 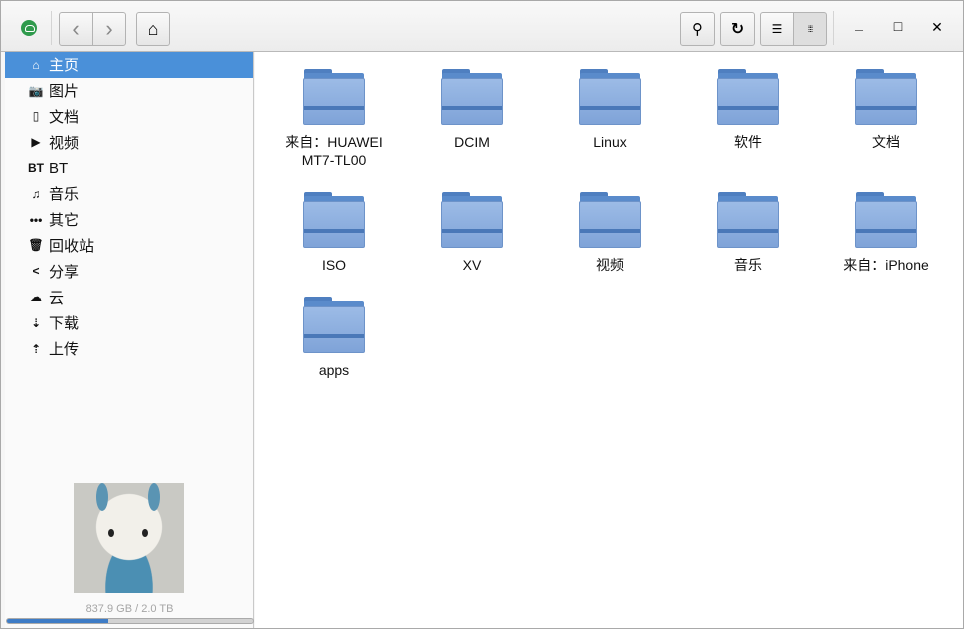 What do you see at coordinates (64, 195) in the screenshot?
I see `sidebar-item-label: 音乐` at bounding box center [64, 195].